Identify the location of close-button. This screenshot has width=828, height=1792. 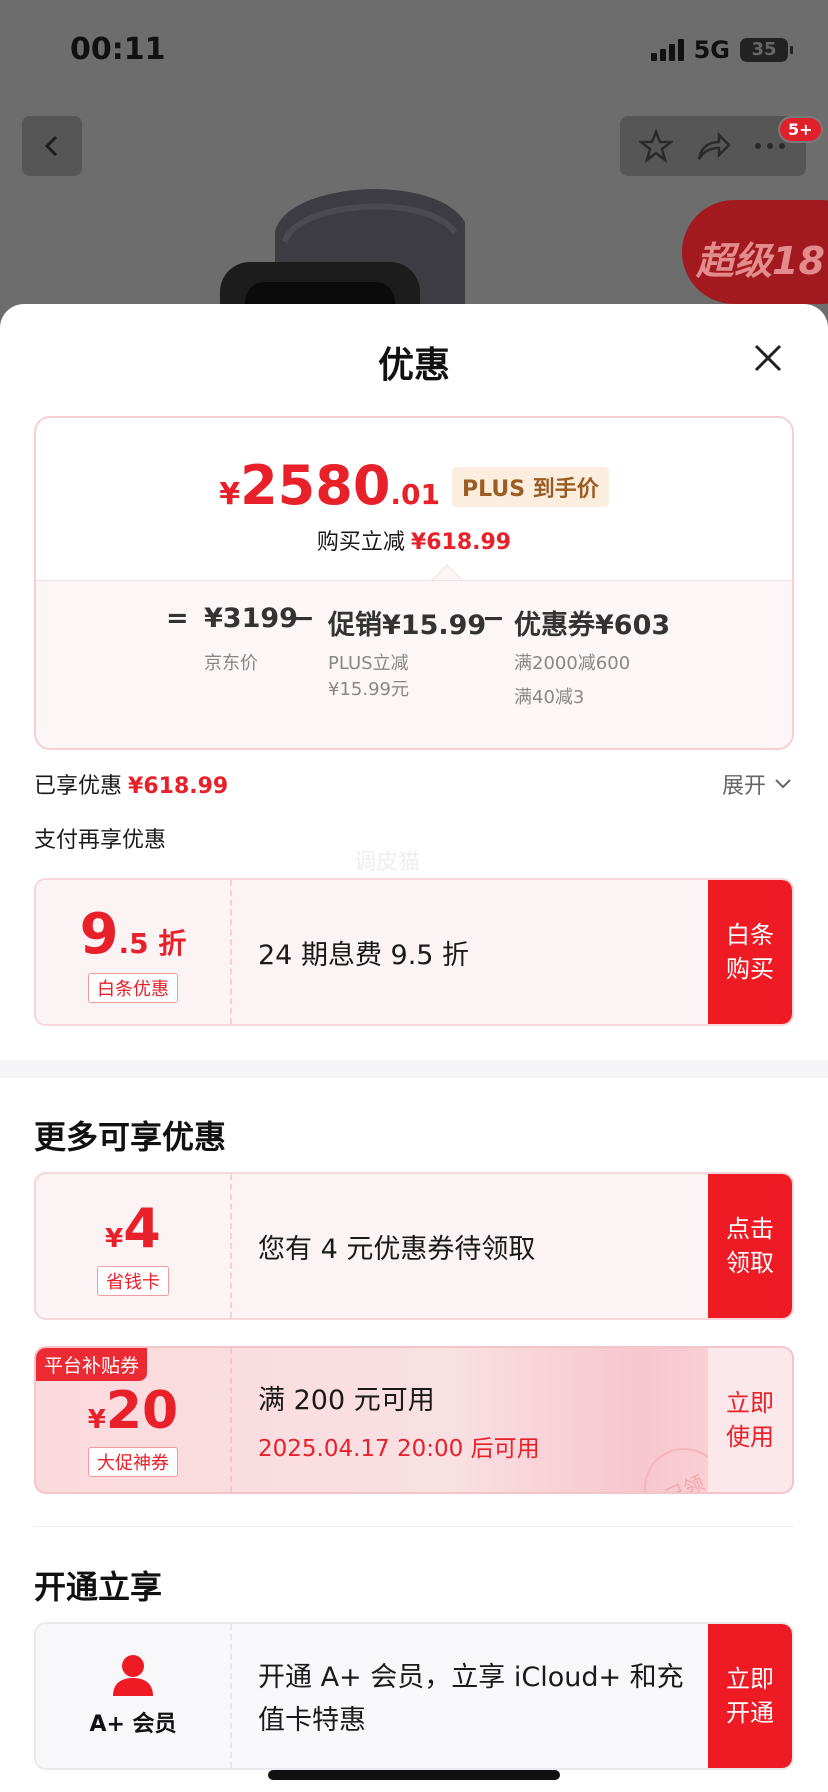
(768, 358).